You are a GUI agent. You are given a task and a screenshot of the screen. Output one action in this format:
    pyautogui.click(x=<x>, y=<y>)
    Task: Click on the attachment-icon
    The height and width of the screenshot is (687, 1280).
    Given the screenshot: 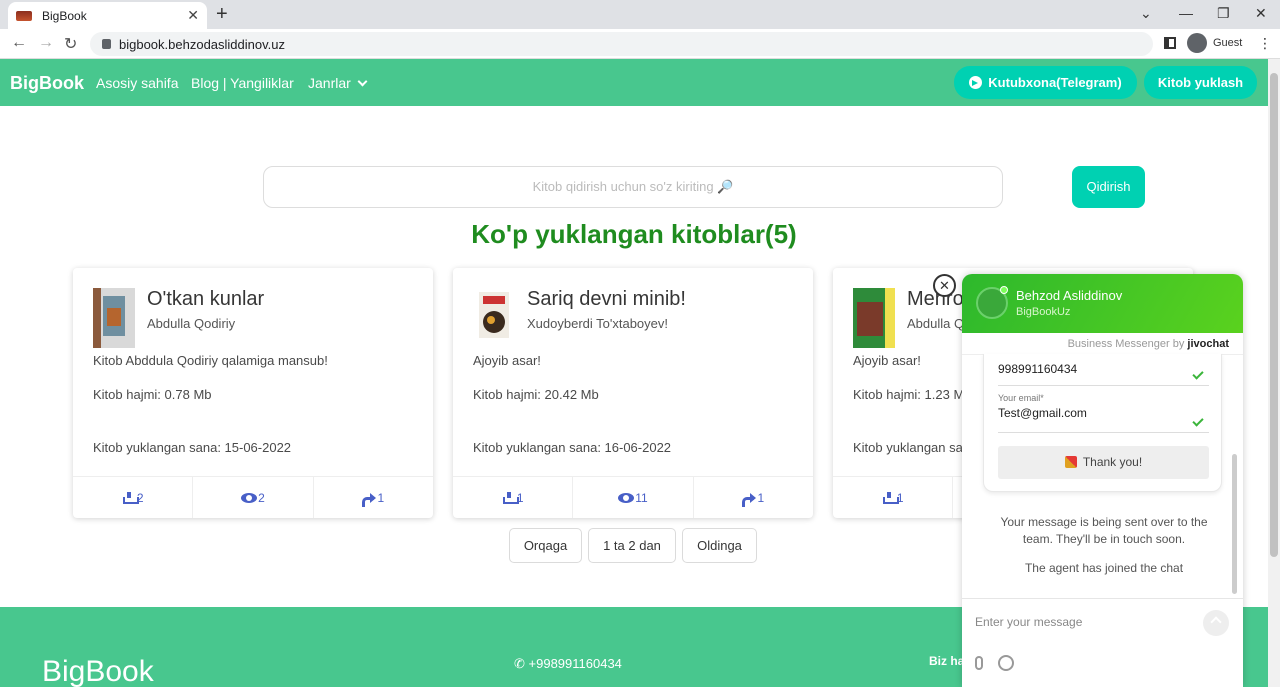 What is the action you would take?
    pyautogui.click(x=979, y=663)
    